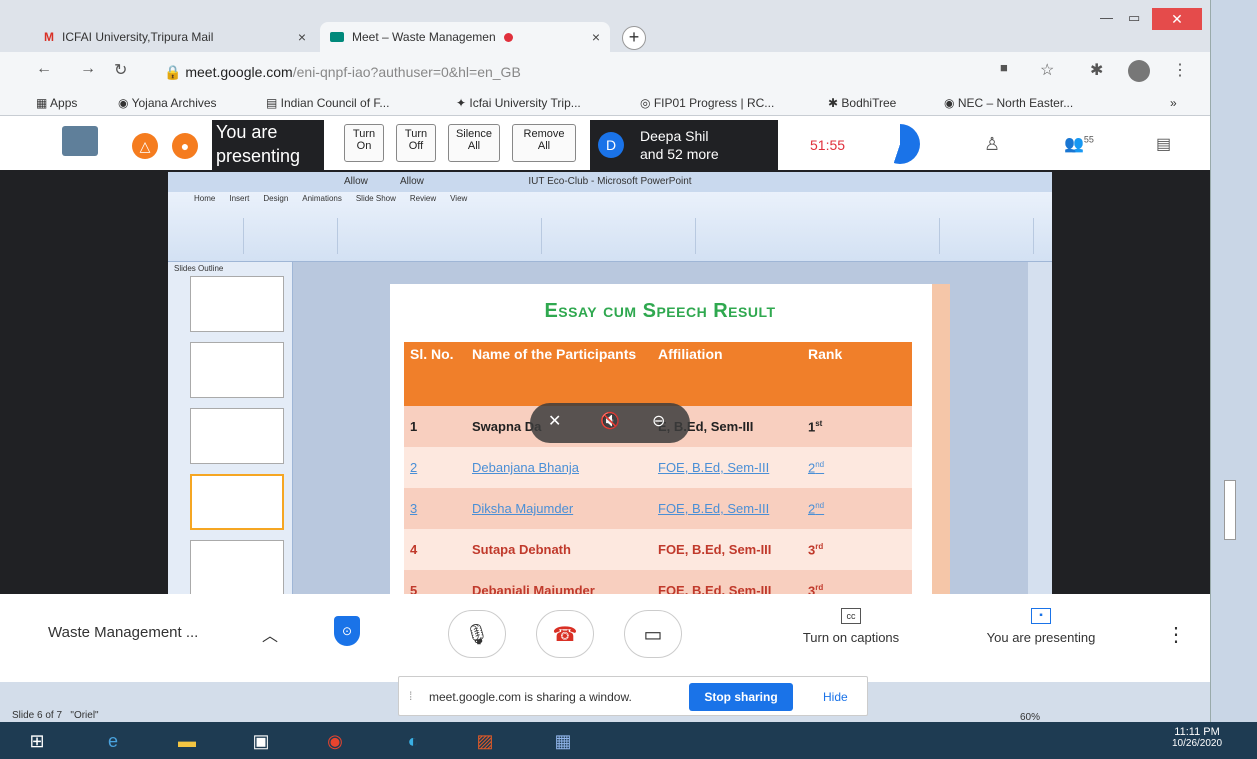 This screenshot has height=759, width=1257. I want to click on ribbon-tab: Insert, so click(239, 198).